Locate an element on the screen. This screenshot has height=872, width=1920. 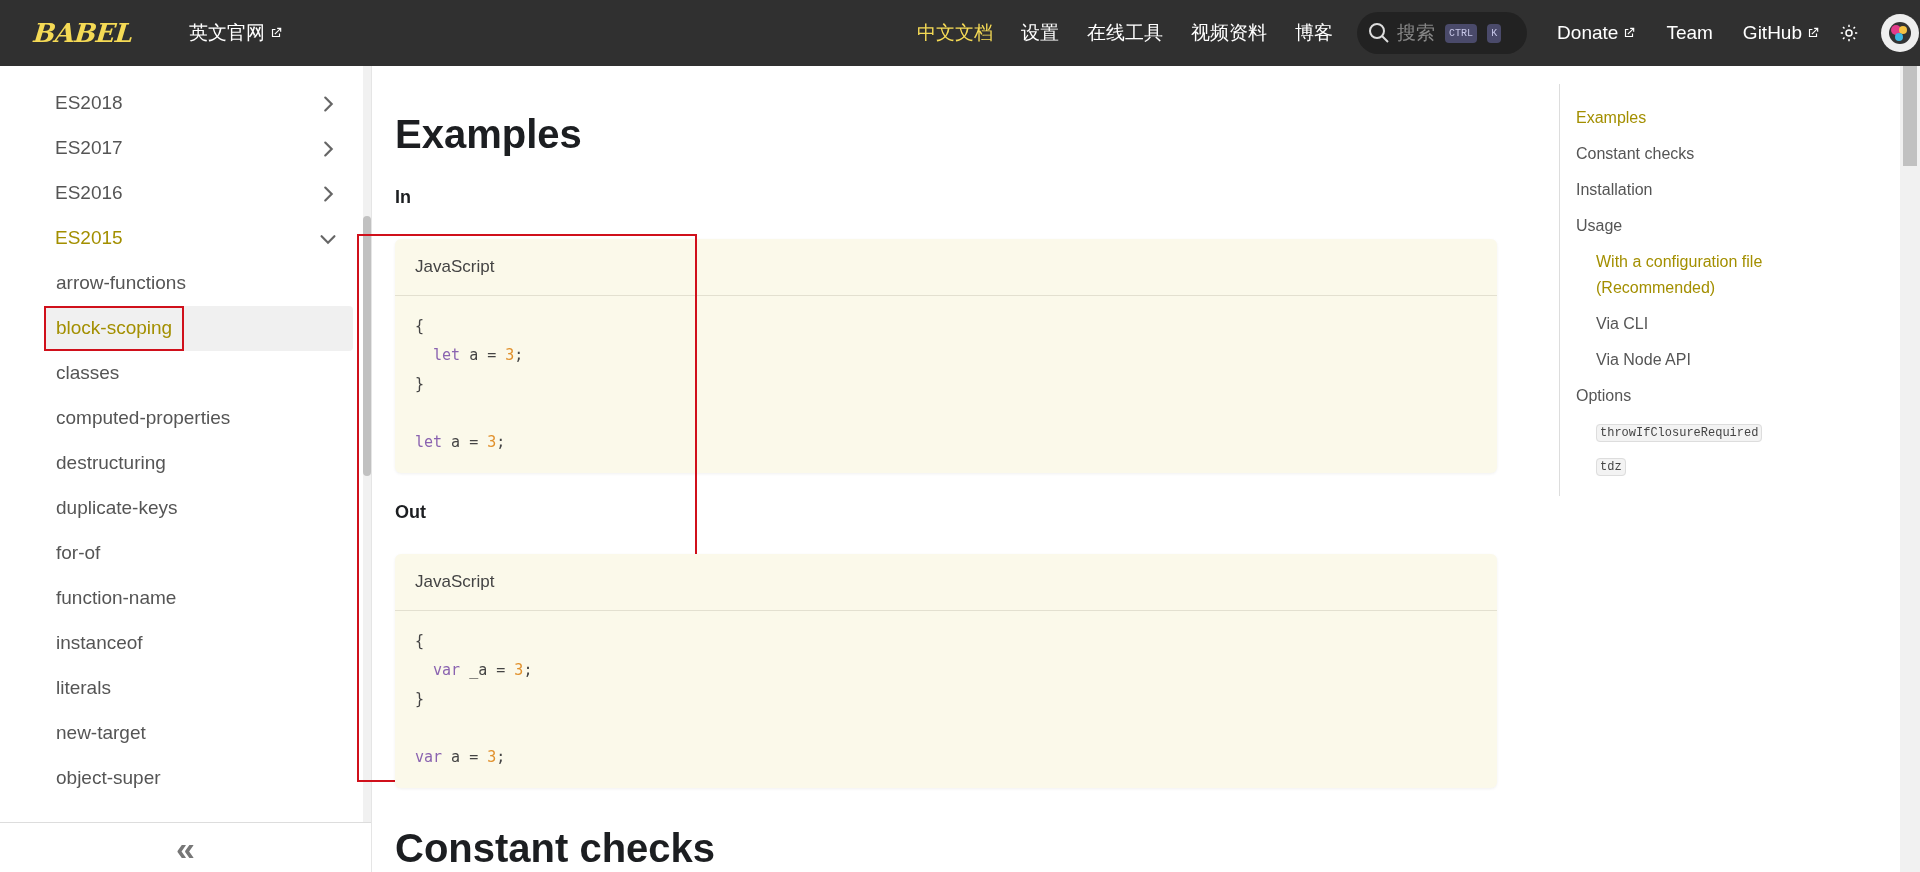
sidebar-item: new-target is located at coordinates (101, 733).